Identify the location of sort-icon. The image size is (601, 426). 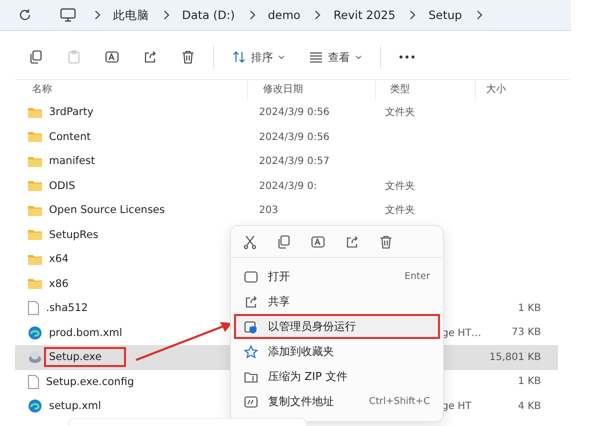
(239, 57).